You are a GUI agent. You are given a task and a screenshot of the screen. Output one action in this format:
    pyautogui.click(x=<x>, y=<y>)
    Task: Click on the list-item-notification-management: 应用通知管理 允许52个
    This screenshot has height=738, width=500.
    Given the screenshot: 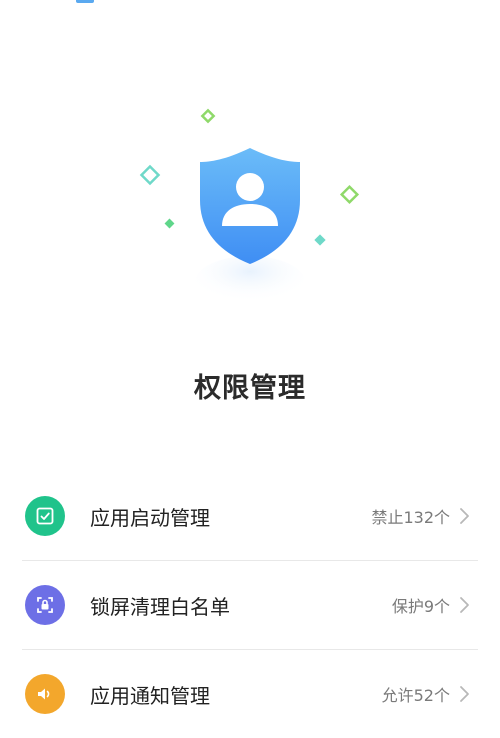 What is the action you would take?
    pyautogui.click(x=250, y=694)
    